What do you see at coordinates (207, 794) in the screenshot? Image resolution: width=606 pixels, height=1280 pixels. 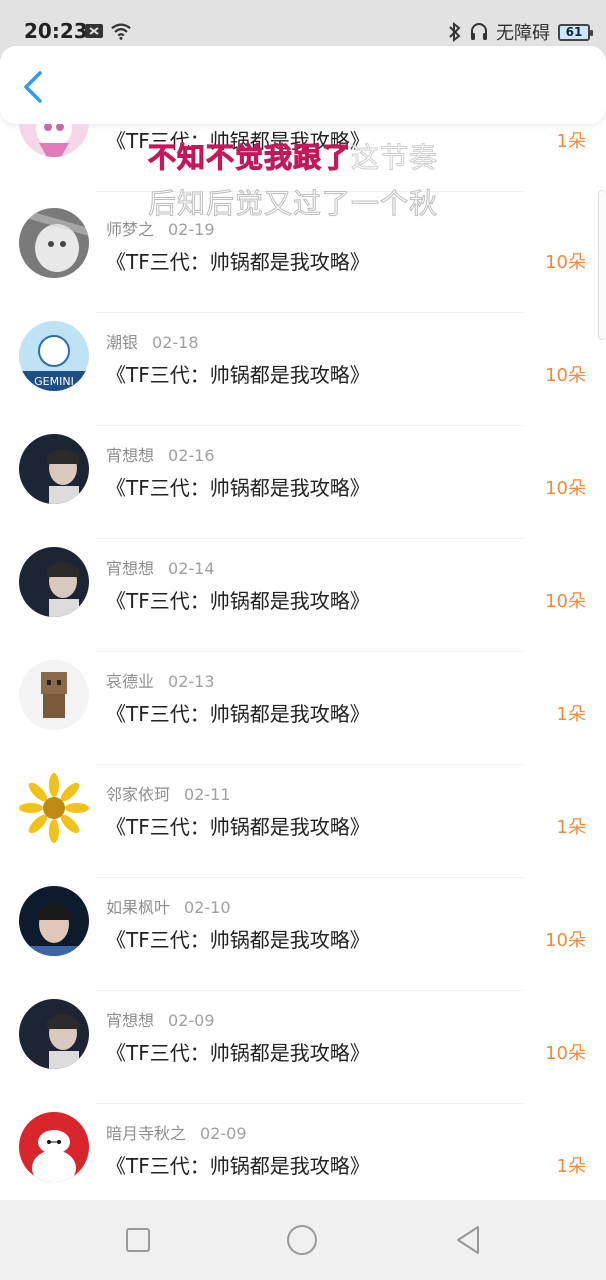 I see `record-date: 02-11` at bounding box center [207, 794].